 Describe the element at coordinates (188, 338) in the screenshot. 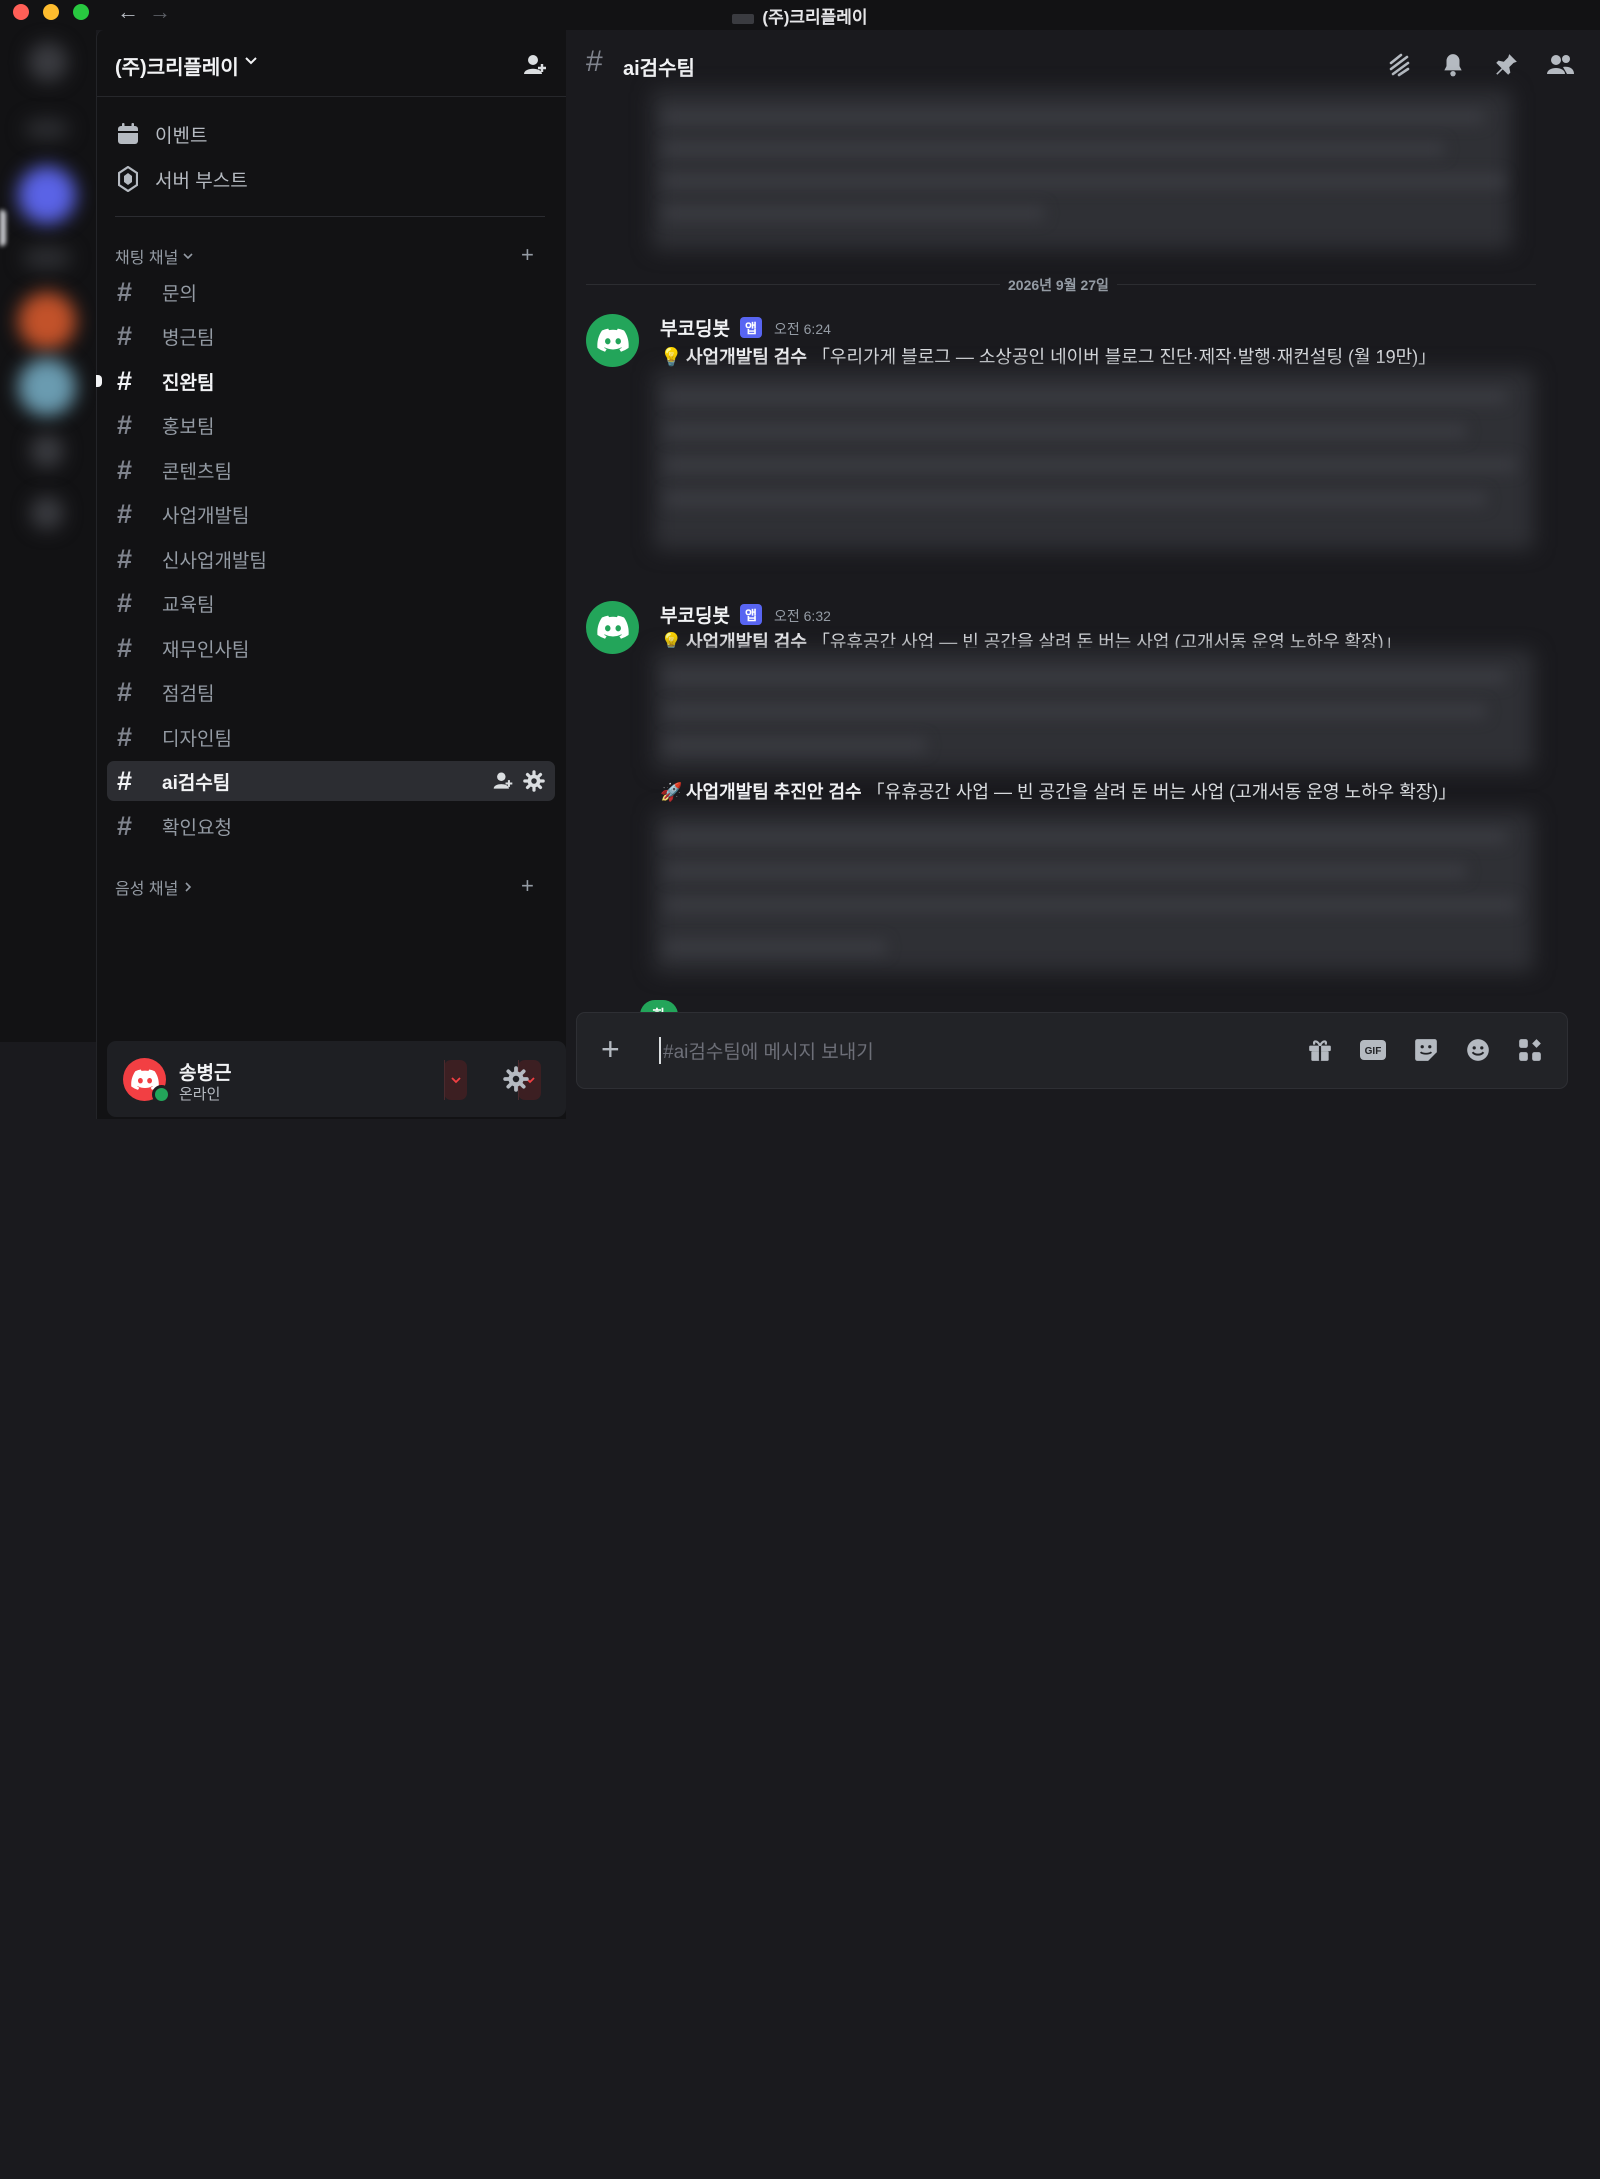

I see `channel-label: 병근팀` at that location.